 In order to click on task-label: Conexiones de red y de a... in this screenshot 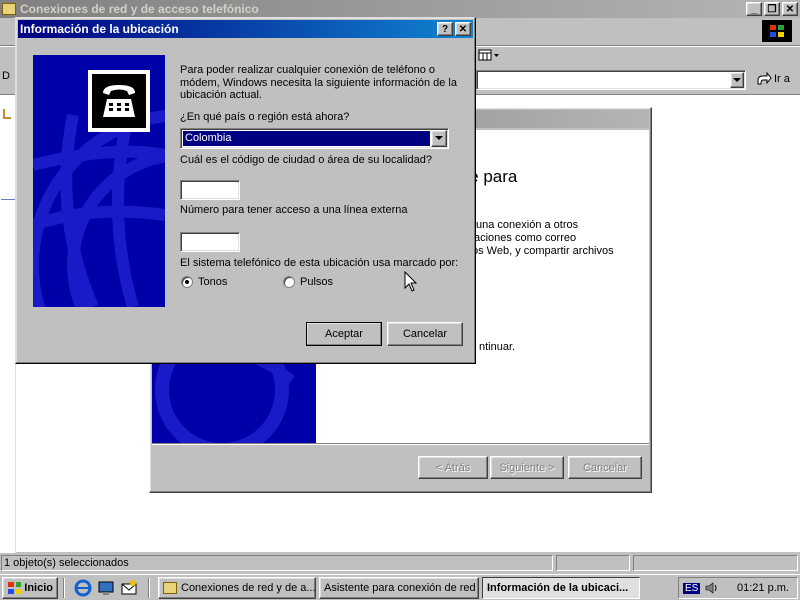, I will do `click(248, 588)`.